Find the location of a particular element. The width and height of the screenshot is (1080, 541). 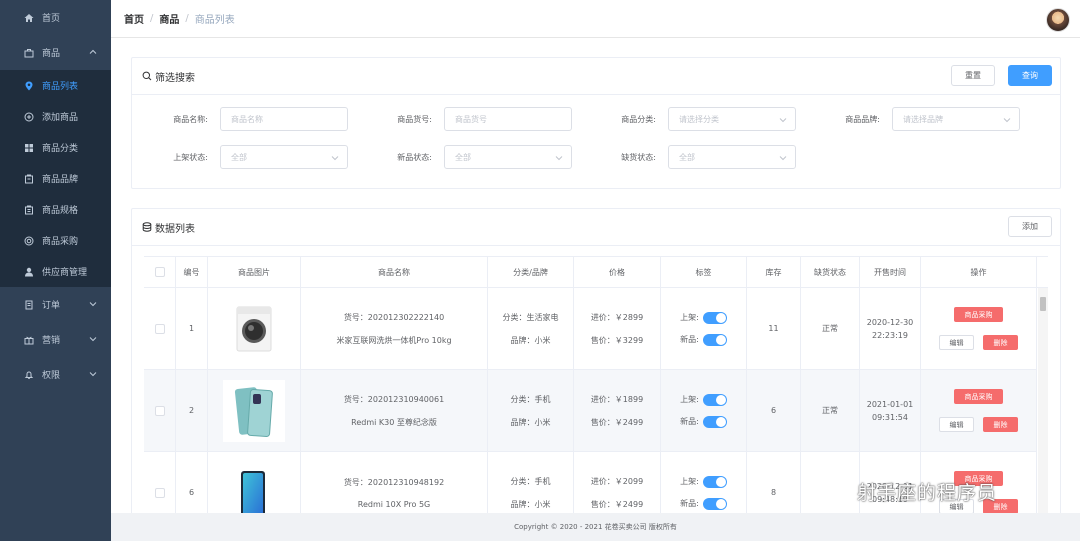

price-cell: 进价：￥1899 售价：￥2499 is located at coordinates (617, 410).